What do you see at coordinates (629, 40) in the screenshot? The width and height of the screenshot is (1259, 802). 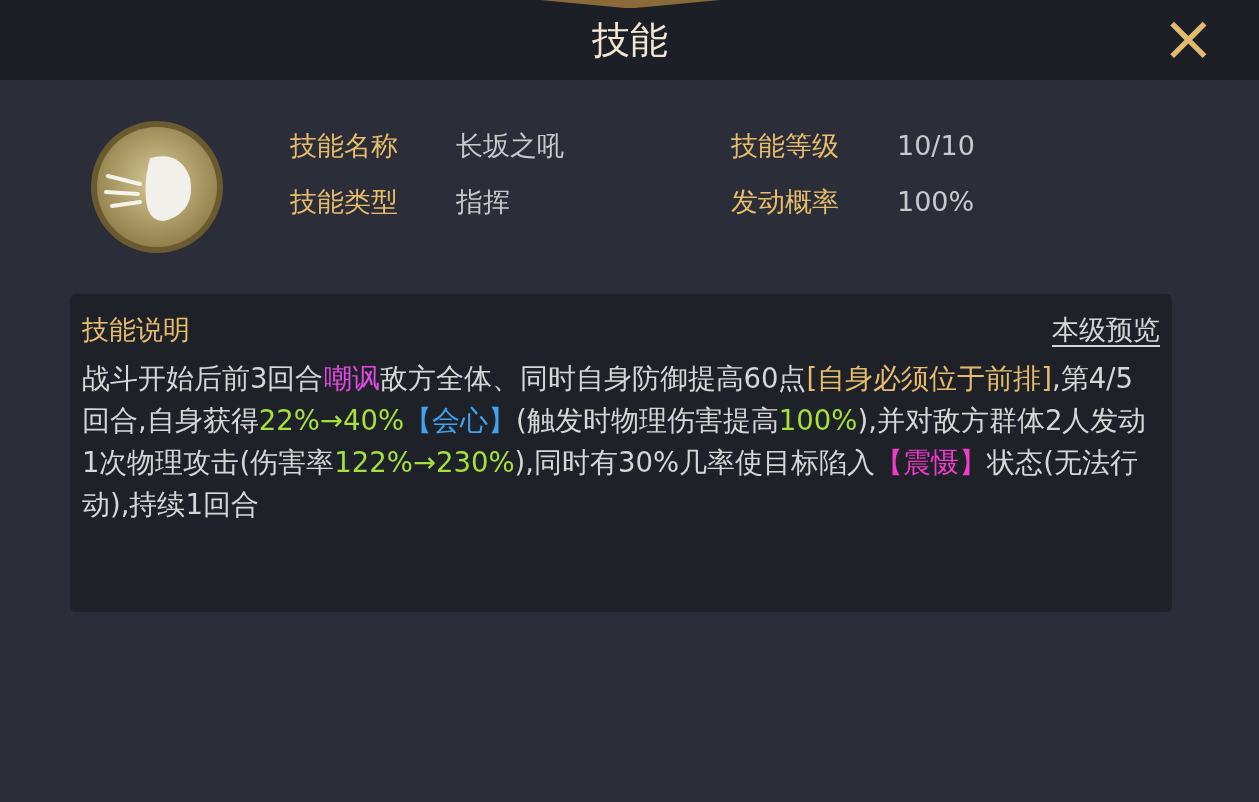 I see `window-title: 技能` at bounding box center [629, 40].